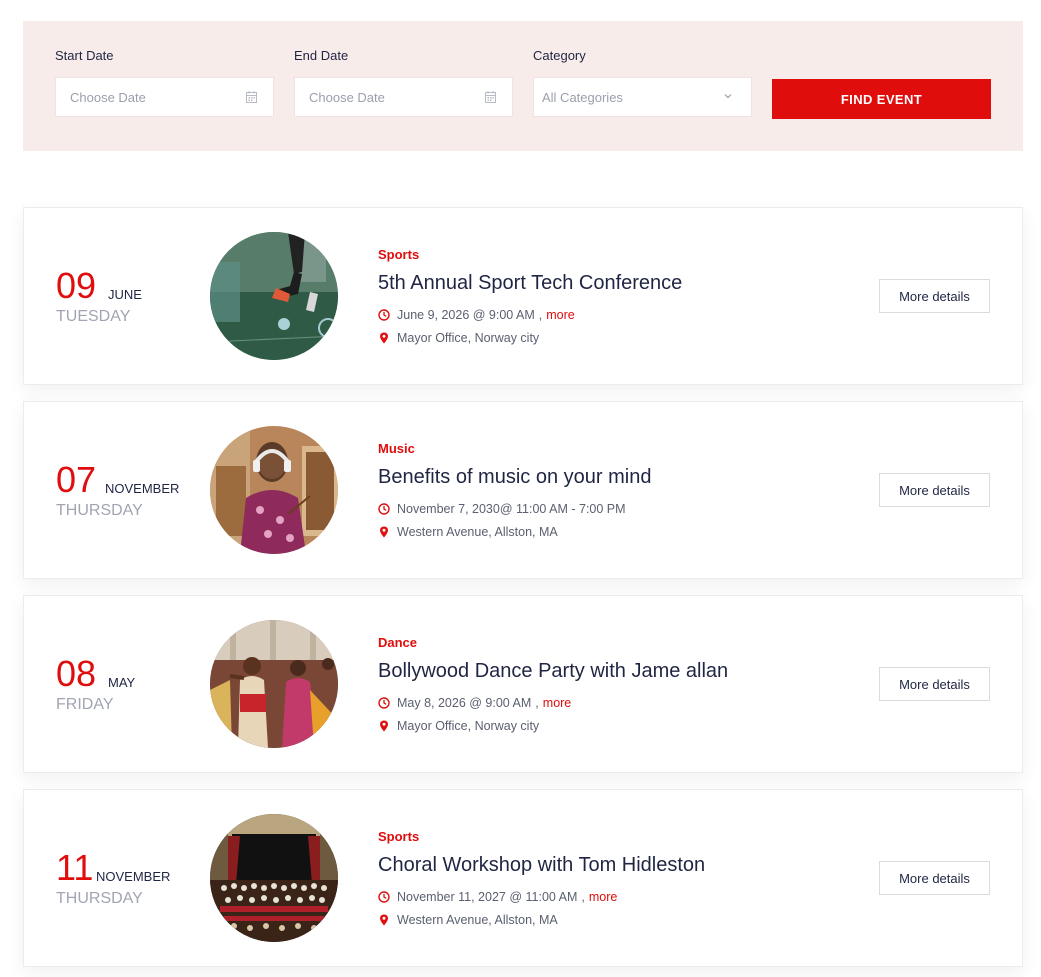 The height and width of the screenshot is (977, 1041). I want to click on event-time-row: November 11, 2027 @ 11:00 AM , more, so click(497, 897).